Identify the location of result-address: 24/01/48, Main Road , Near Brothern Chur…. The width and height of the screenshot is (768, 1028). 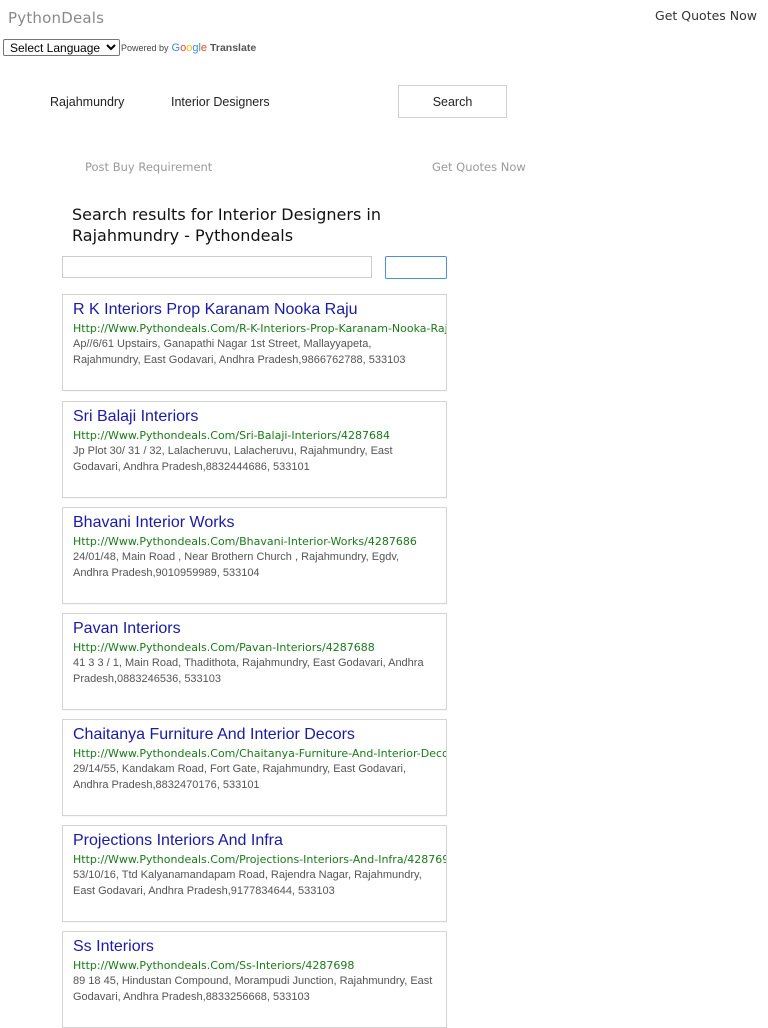
(236, 565).